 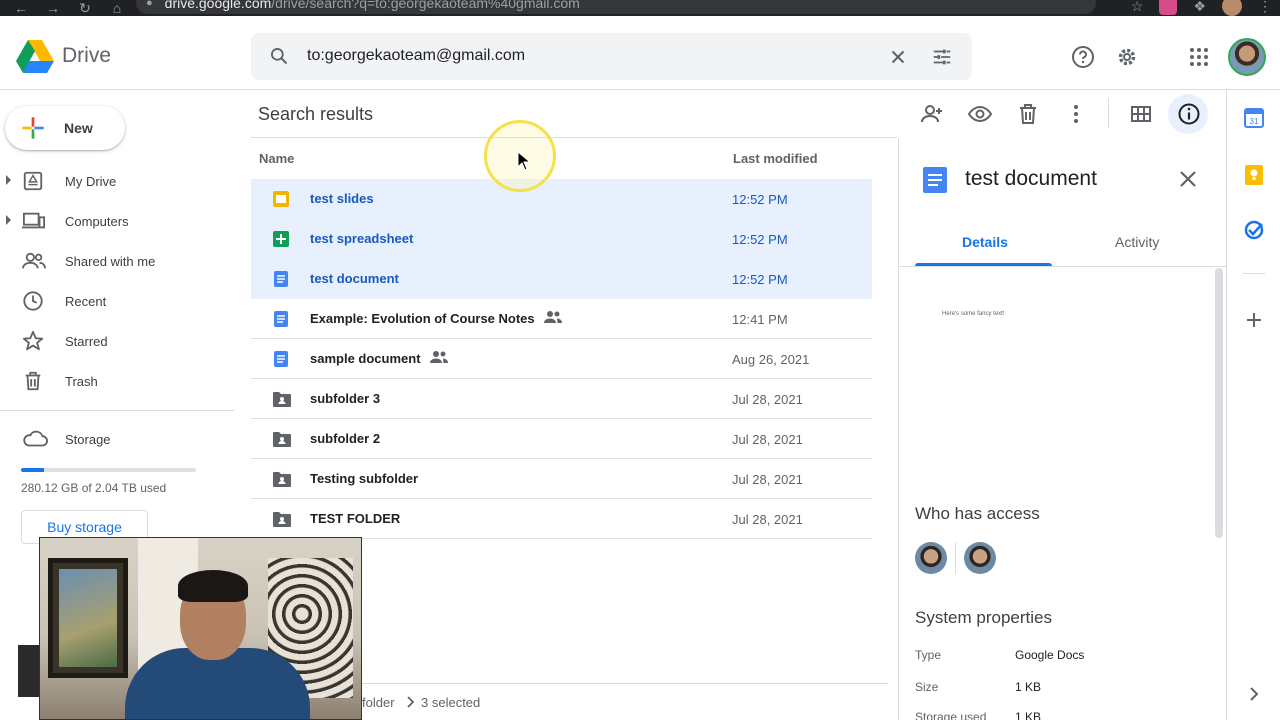 I want to click on wall-painting, so click(x=88, y=618).